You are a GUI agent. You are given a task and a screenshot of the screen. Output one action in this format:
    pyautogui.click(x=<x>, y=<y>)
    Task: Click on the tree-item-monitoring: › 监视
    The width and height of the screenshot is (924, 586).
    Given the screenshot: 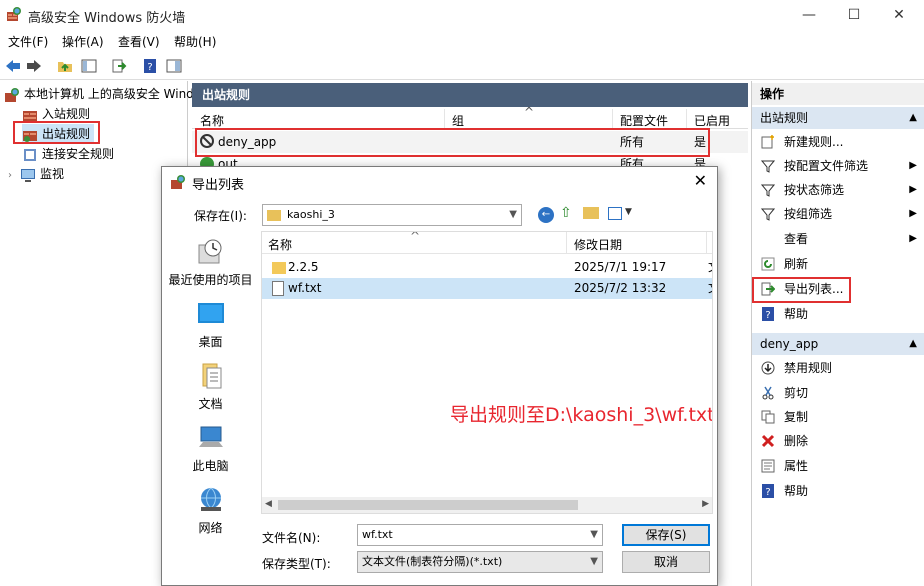 What is the action you would take?
    pyautogui.click(x=36, y=174)
    